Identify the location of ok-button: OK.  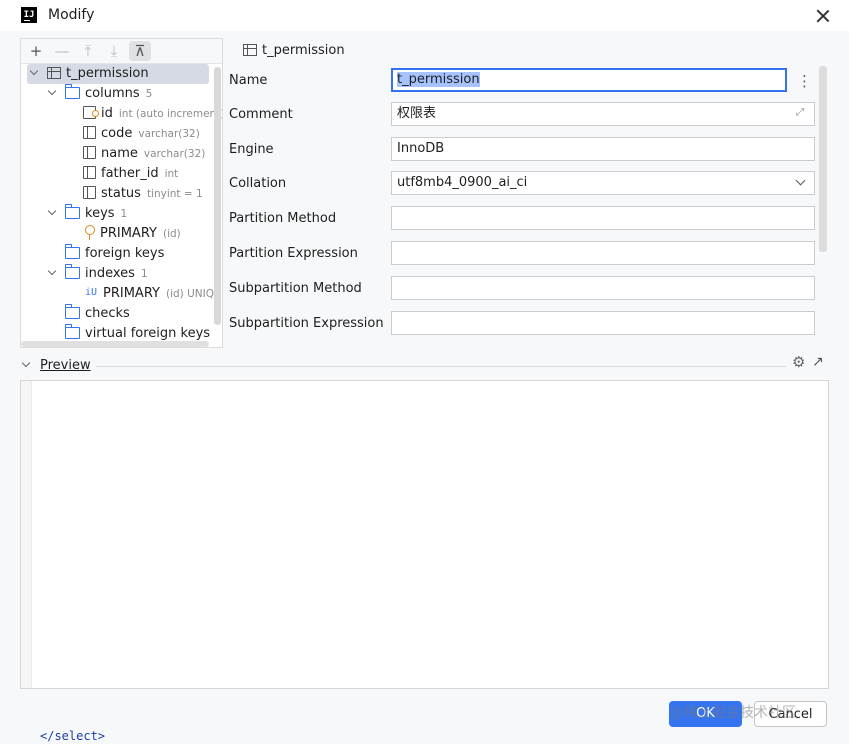
(705, 714).